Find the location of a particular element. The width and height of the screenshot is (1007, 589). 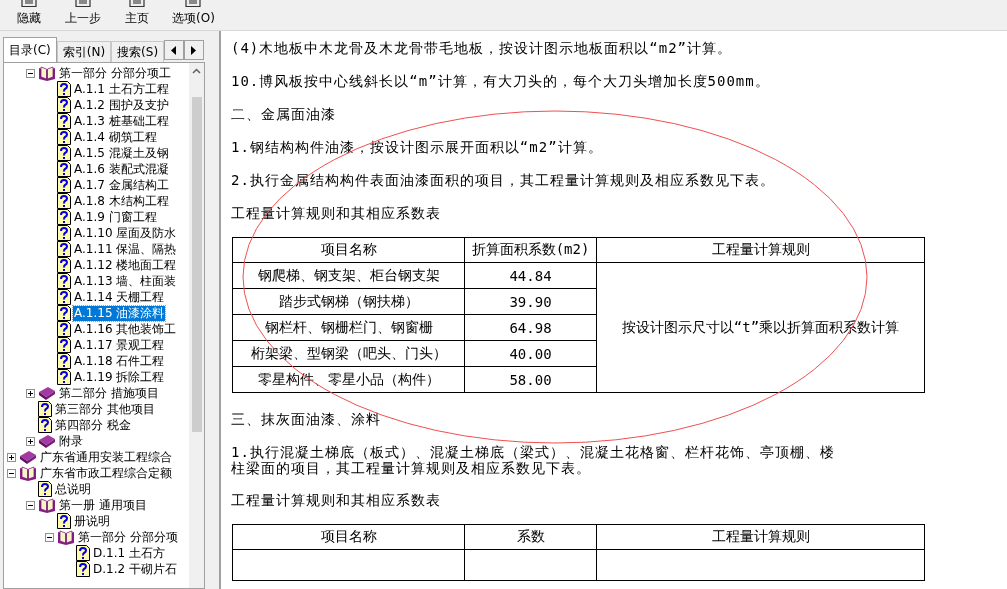

toolbar-button: 隐藏 is located at coordinates (29, 14).